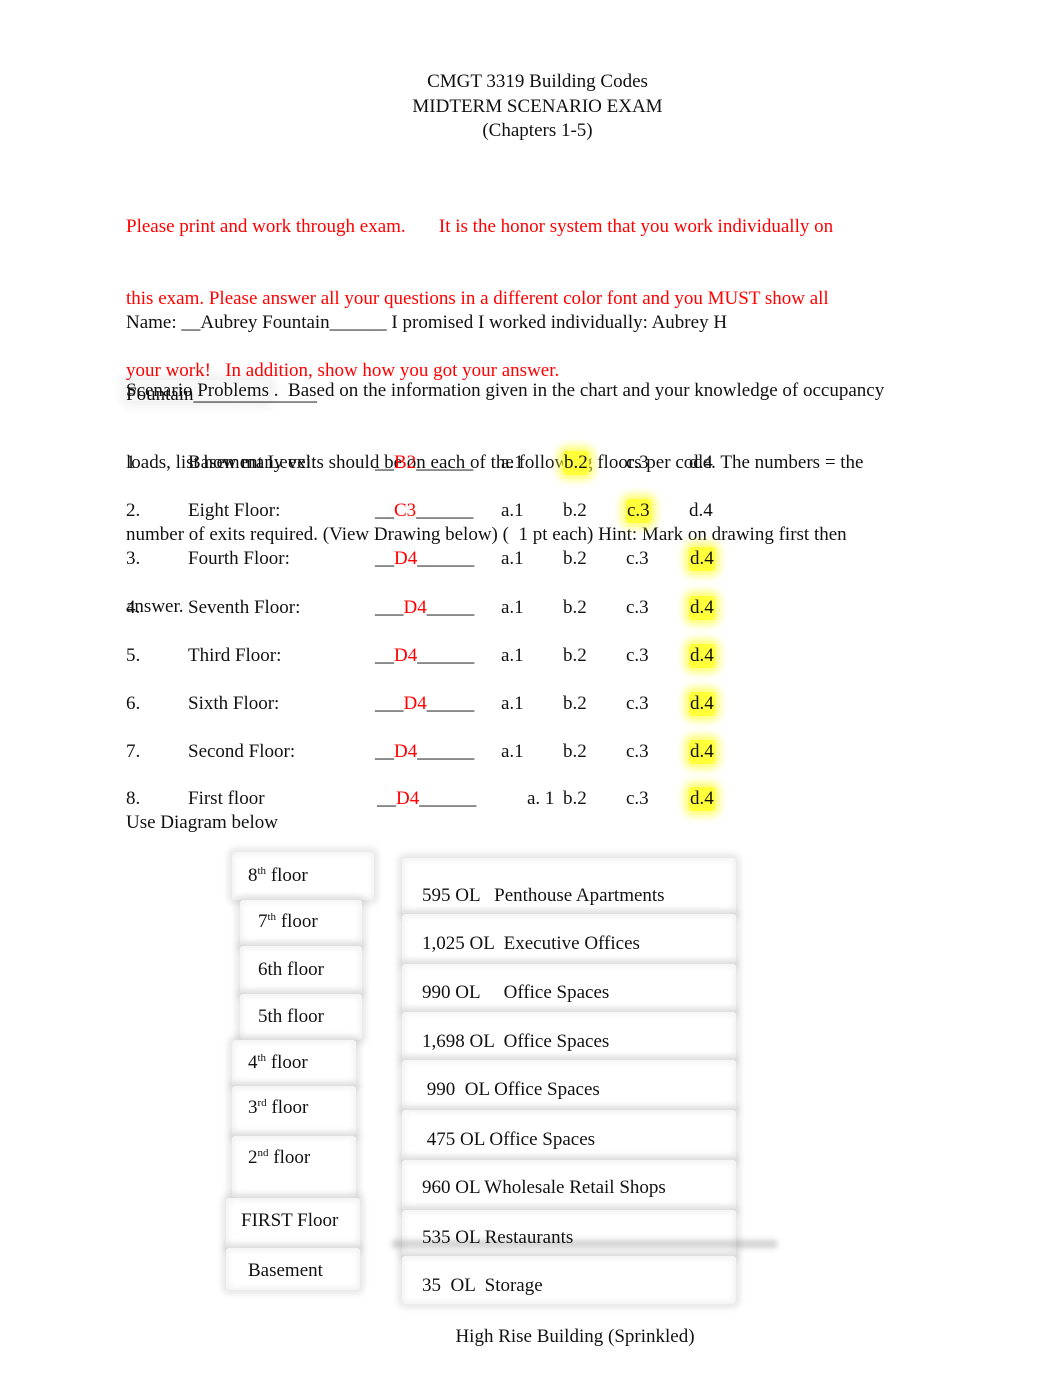 The image size is (1062, 1377). What do you see at coordinates (131, 462) in the screenshot?
I see `question-number: 1` at bounding box center [131, 462].